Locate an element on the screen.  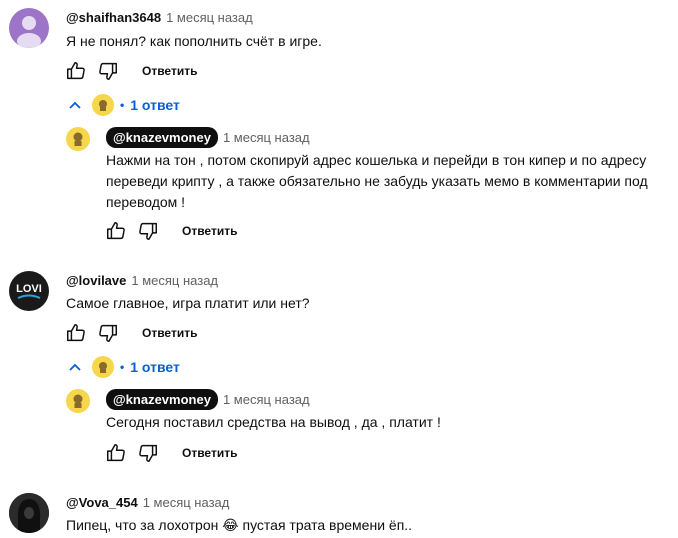
comment-header: @shaifhan3648 1 месяц назад is located at coordinates (159, 17).